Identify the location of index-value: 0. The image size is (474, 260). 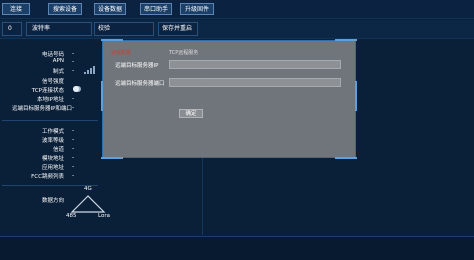
(10, 28).